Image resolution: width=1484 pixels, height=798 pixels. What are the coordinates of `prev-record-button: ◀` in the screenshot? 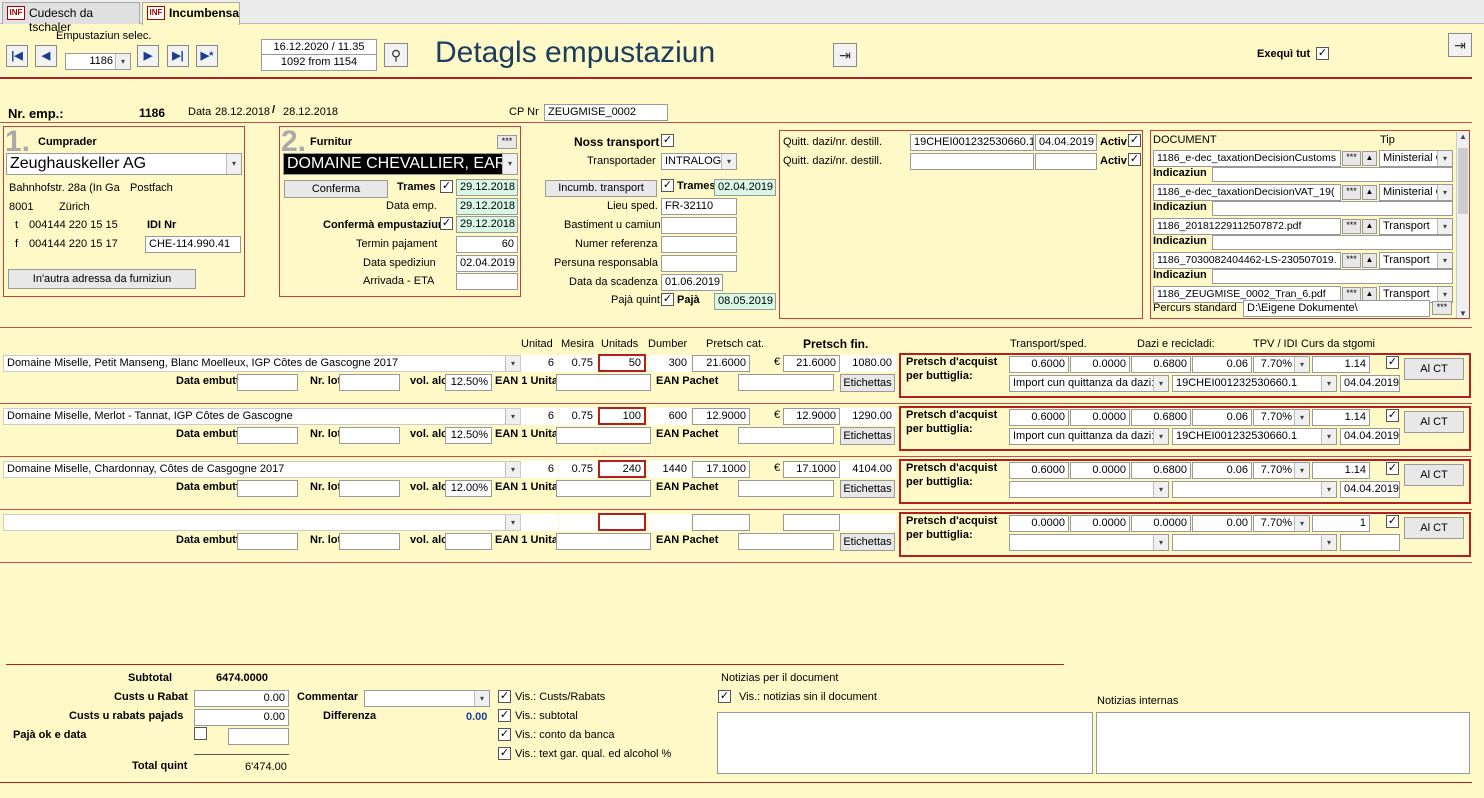 It's located at (46, 56).